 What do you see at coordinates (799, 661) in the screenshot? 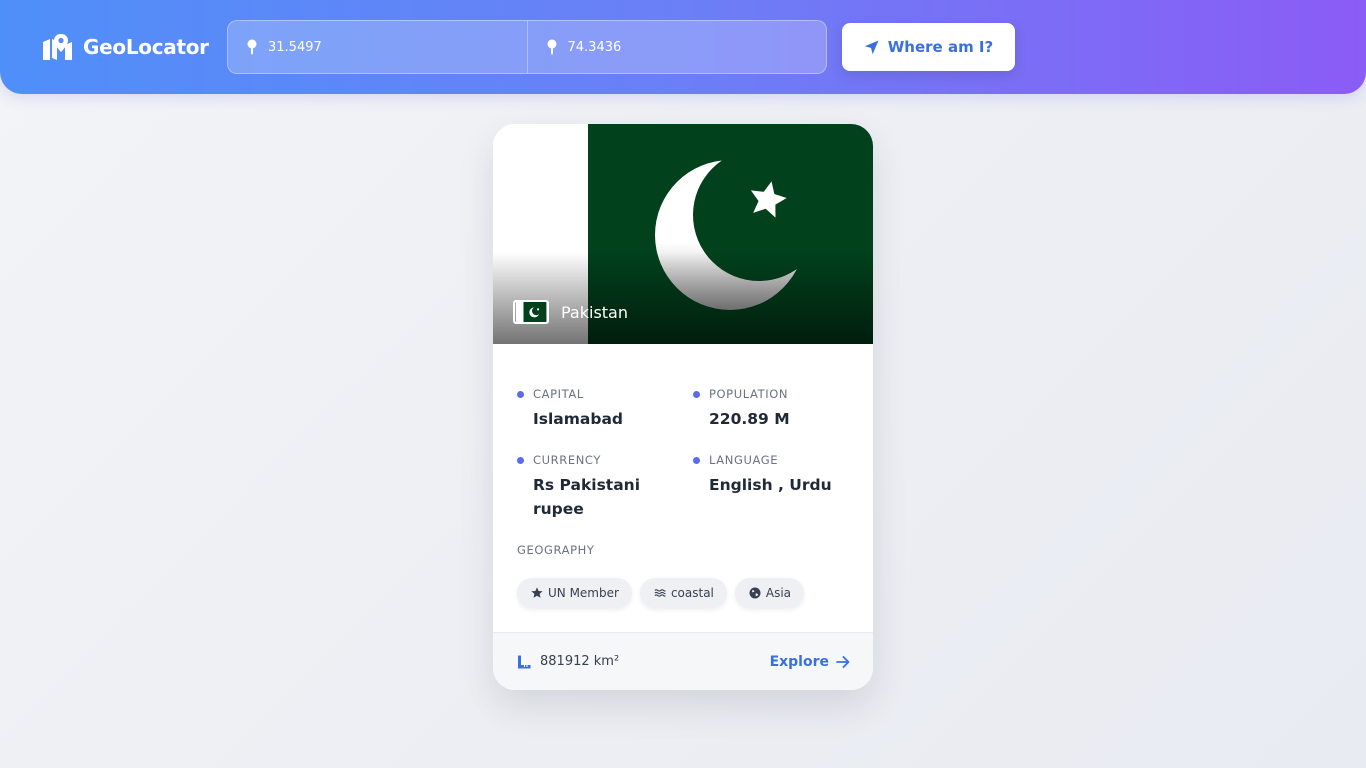
I see `explore-label: Explore` at bounding box center [799, 661].